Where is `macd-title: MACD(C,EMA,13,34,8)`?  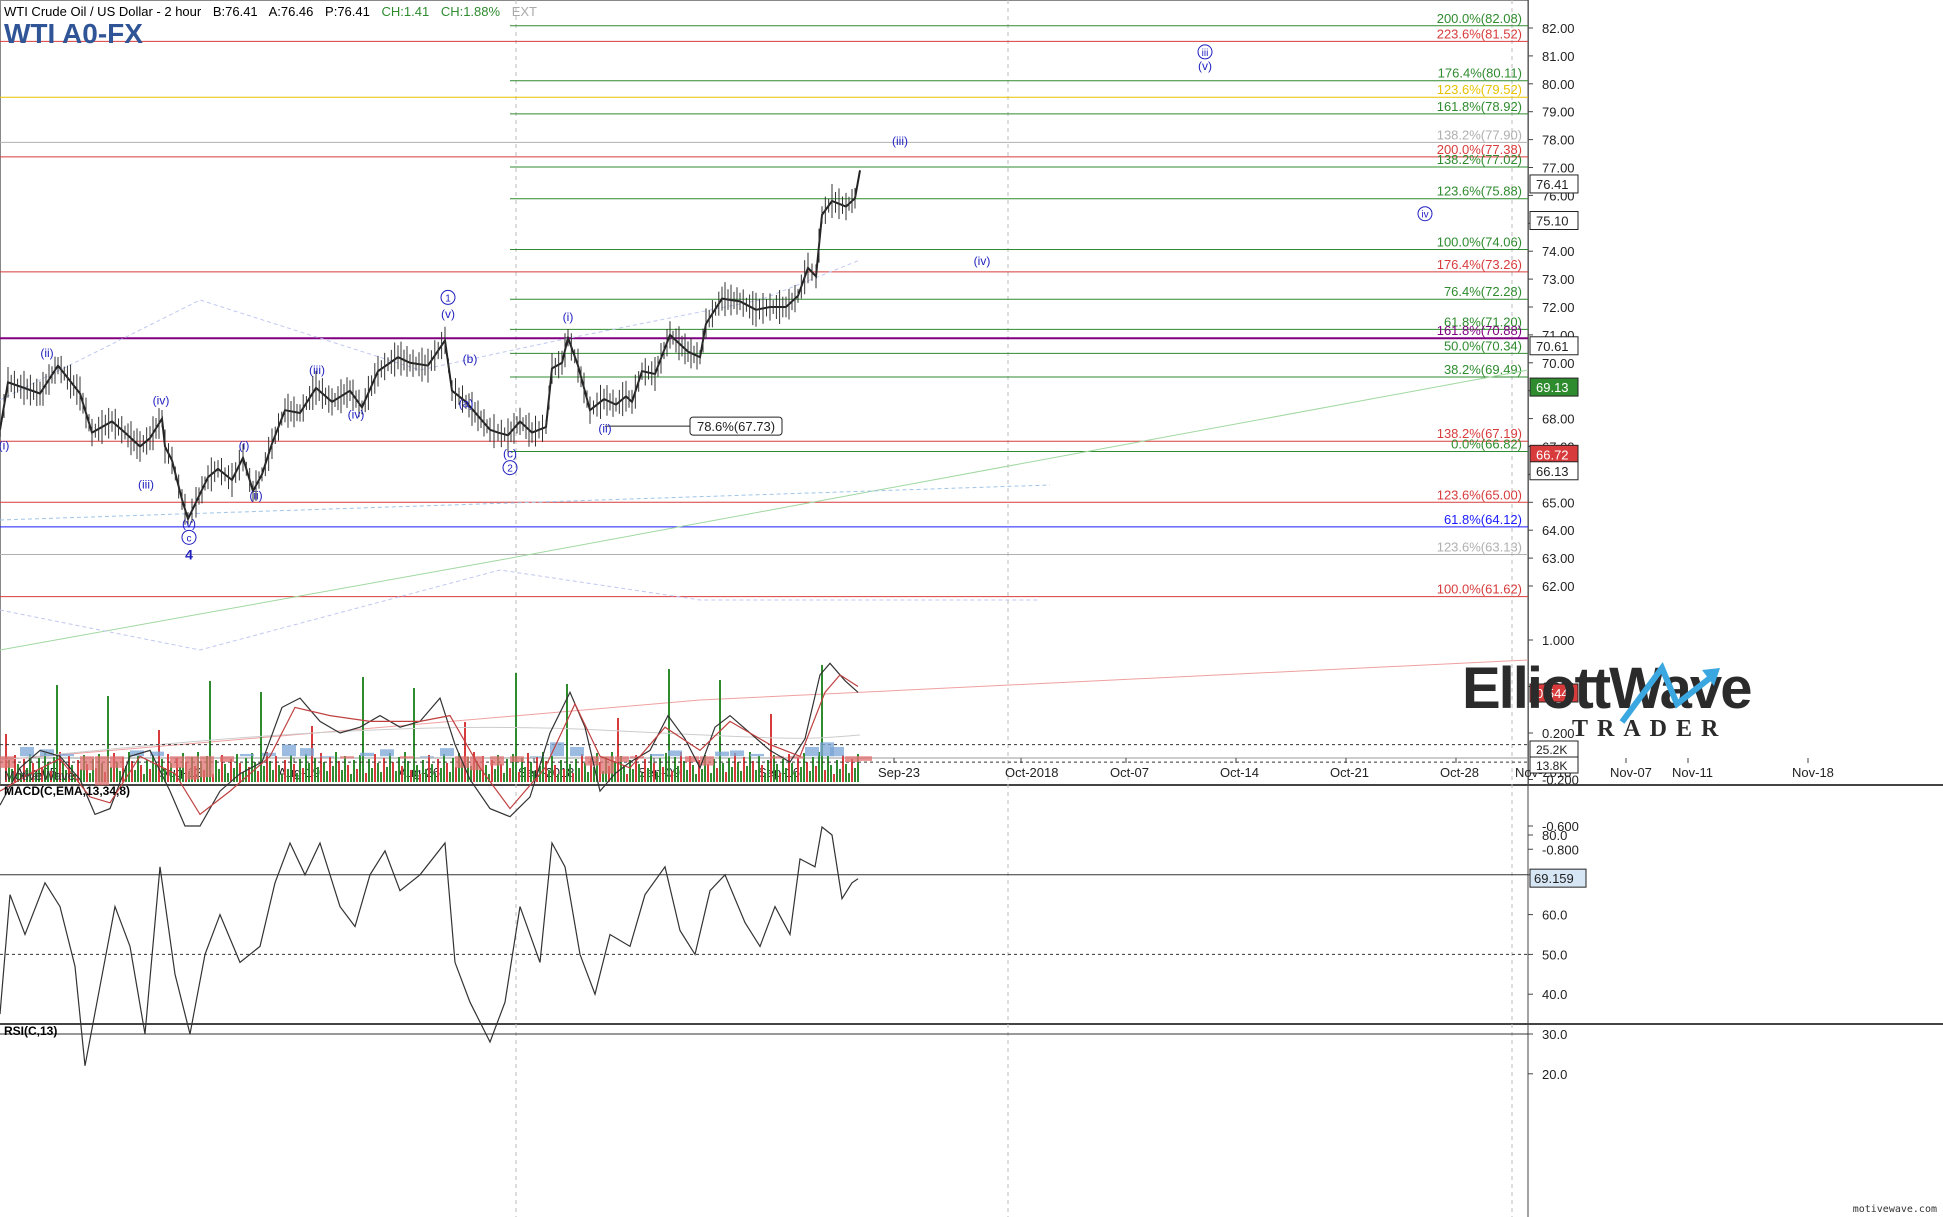 macd-title: MACD(C,EMA,13,34,8) is located at coordinates (67, 791).